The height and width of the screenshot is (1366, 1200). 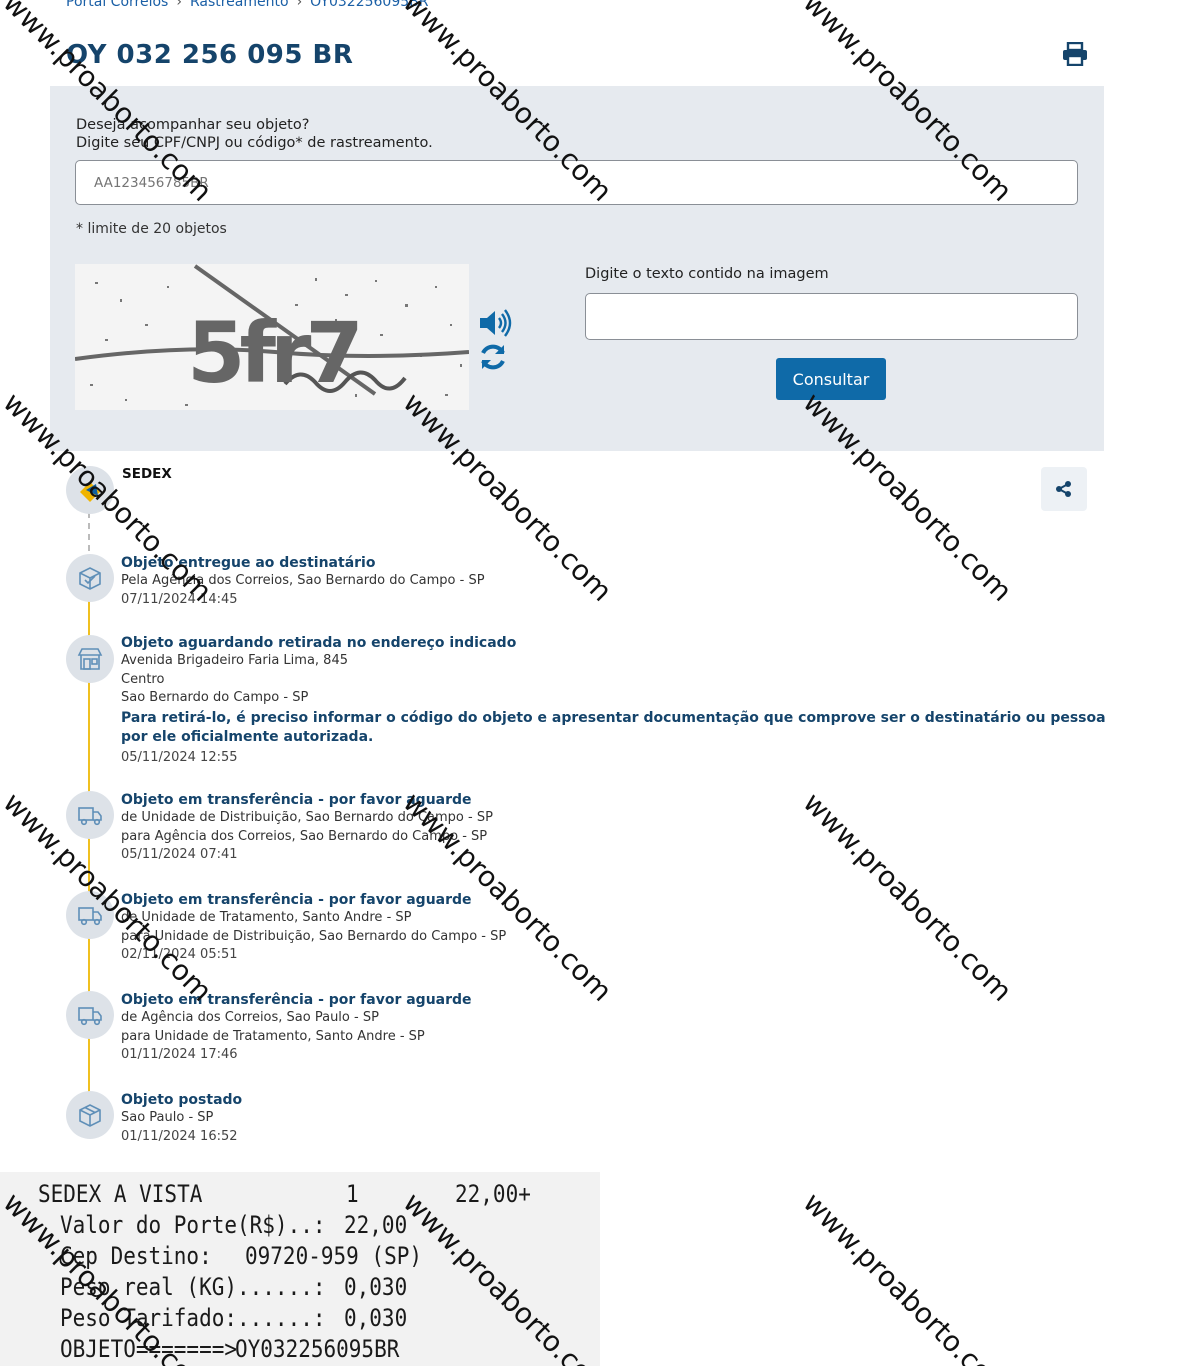 I want to click on receipt-service: SEDEX A VISTA, so click(x=120, y=1194).